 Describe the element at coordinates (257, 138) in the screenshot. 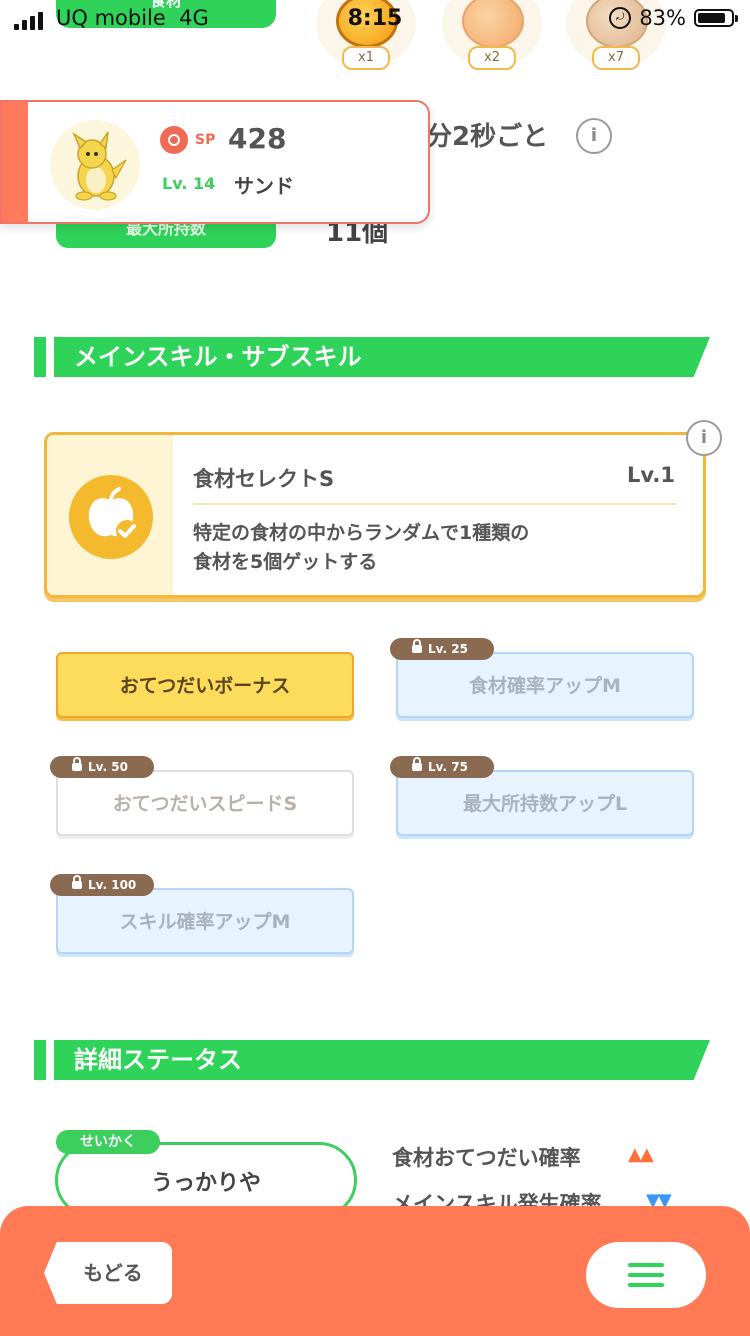

I see `sp-value: 428` at that location.